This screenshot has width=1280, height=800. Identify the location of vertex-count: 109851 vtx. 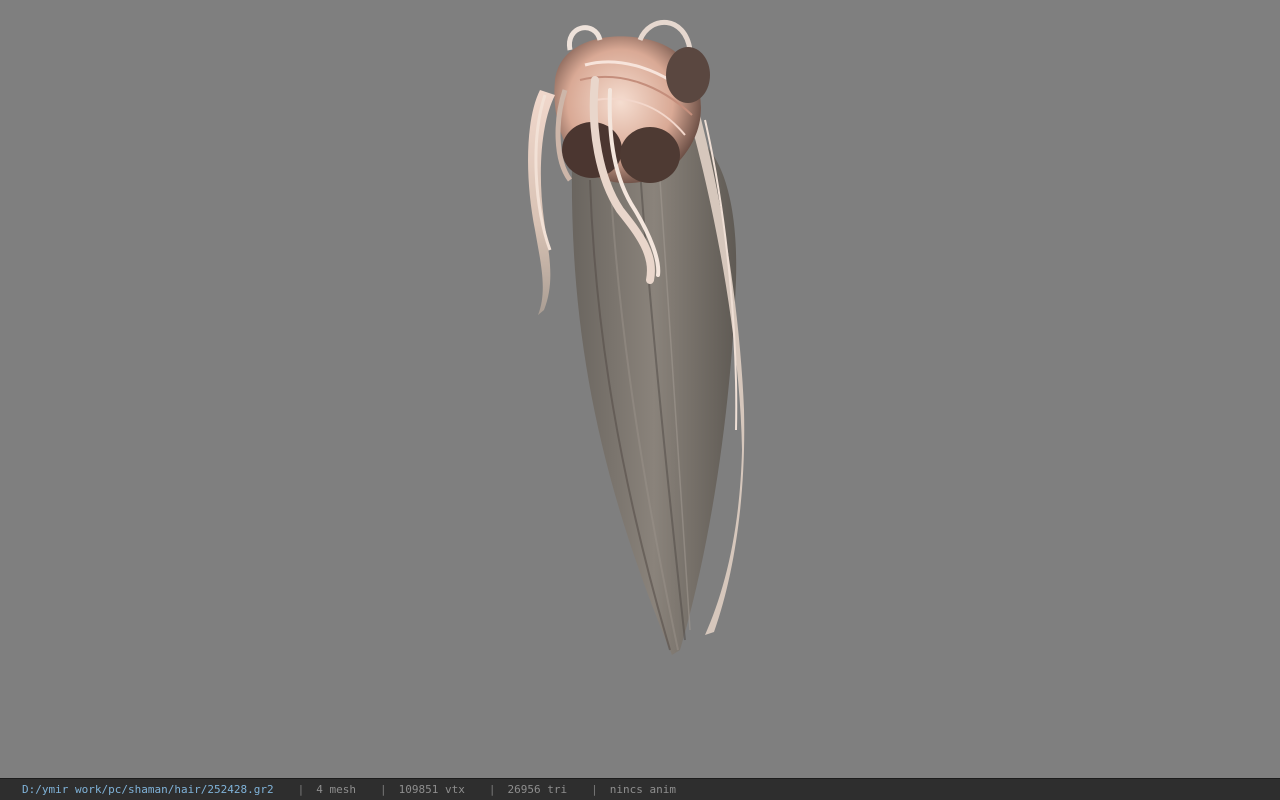
(431, 789).